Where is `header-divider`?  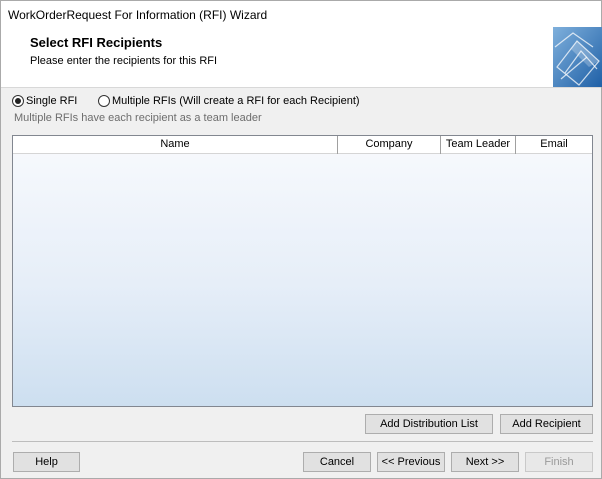
header-divider is located at coordinates (301, 87).